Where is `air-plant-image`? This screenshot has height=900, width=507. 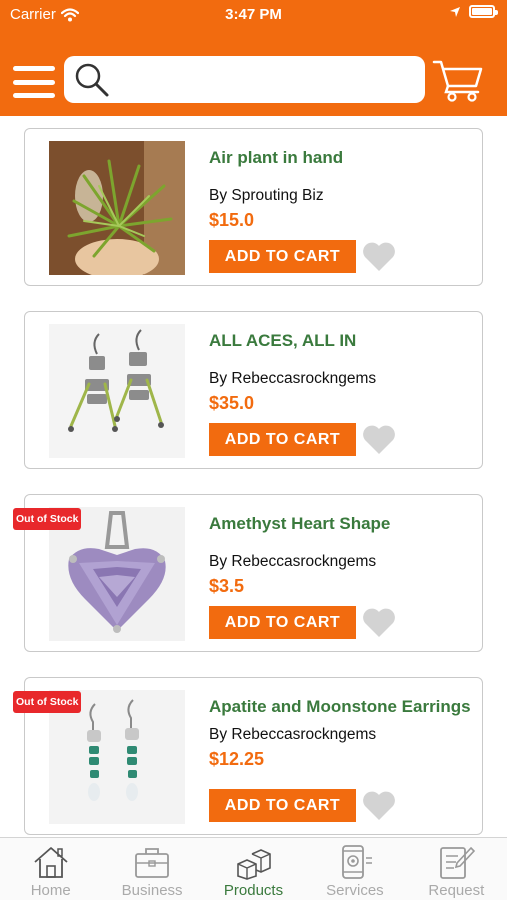
air-plant-image is located at coordinates (117, 208).